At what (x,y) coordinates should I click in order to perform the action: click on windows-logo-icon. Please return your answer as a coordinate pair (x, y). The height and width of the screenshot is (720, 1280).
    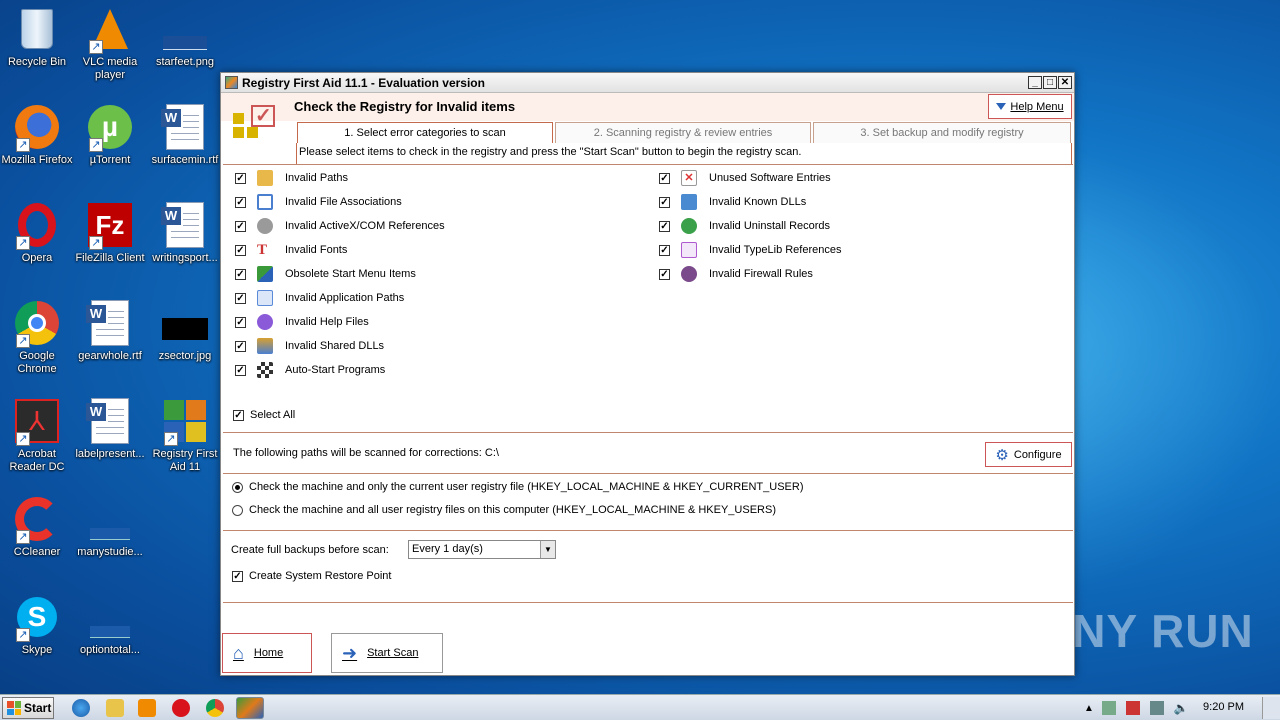
    Looking at the image, I should click on (14, 708).